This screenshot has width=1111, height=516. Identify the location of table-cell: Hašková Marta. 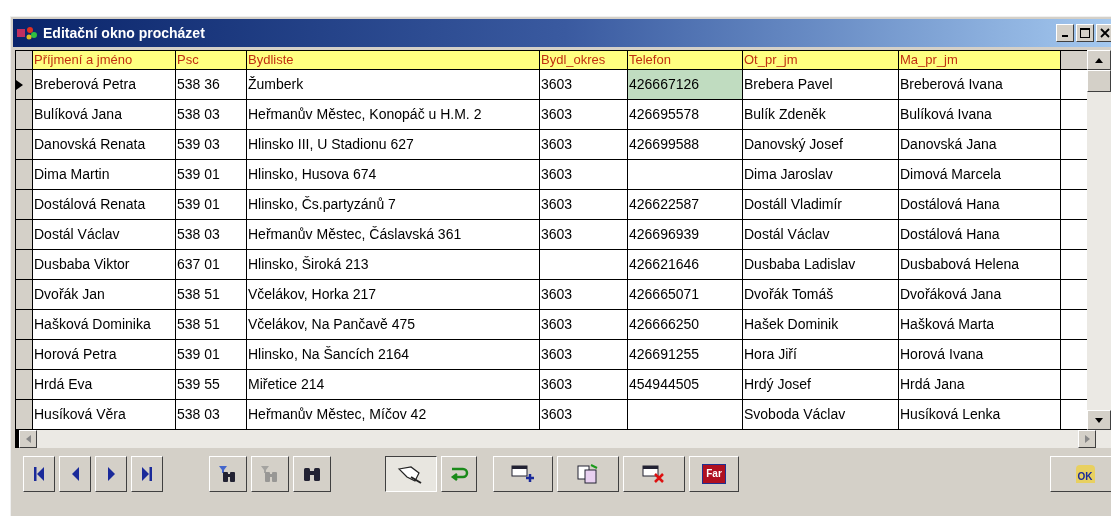
(980, 325).